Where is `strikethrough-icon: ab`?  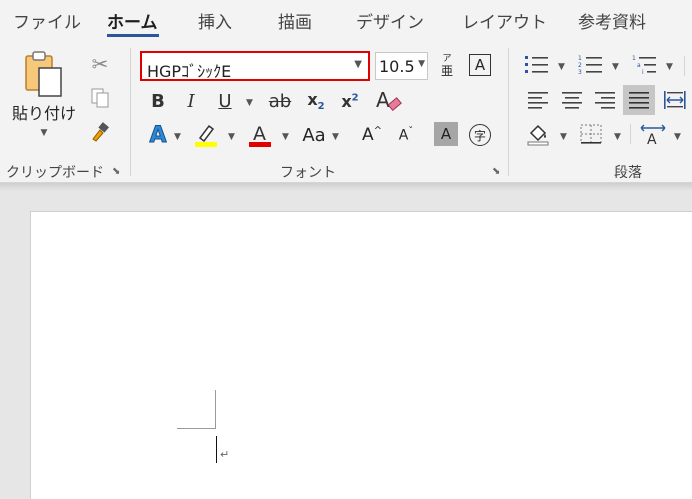
strikethrough-icon: ab is located at coordinates (280, 101).